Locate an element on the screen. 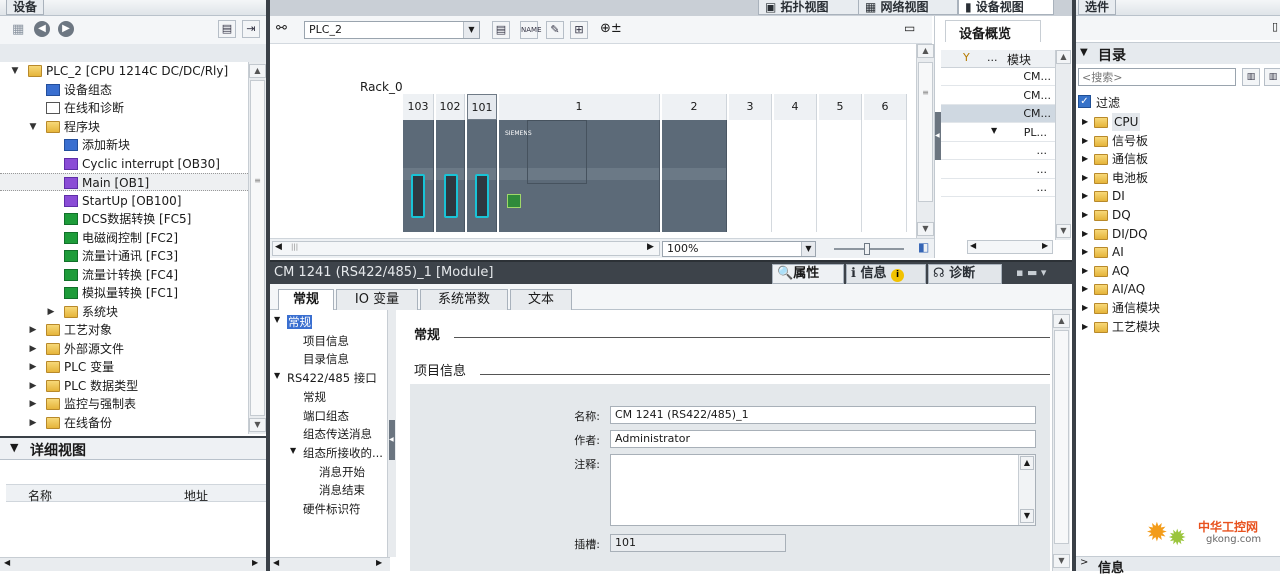 The image size is (1280, 576). zoom-slider is located at coordinates (869, 249).